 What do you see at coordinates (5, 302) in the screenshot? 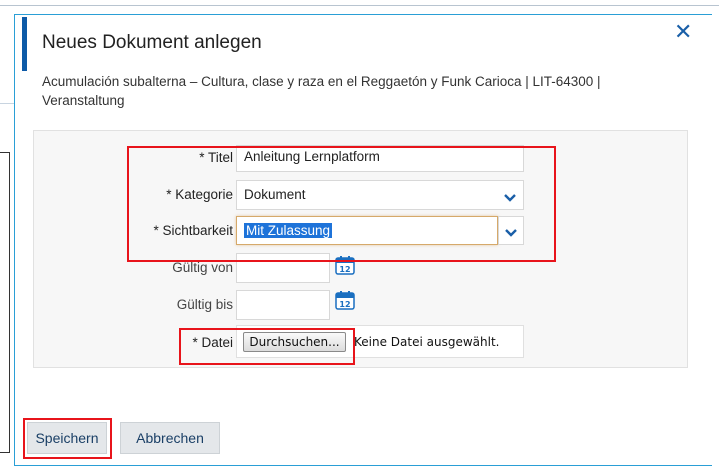
I see `background-panel` at bounding box center [5, 302].